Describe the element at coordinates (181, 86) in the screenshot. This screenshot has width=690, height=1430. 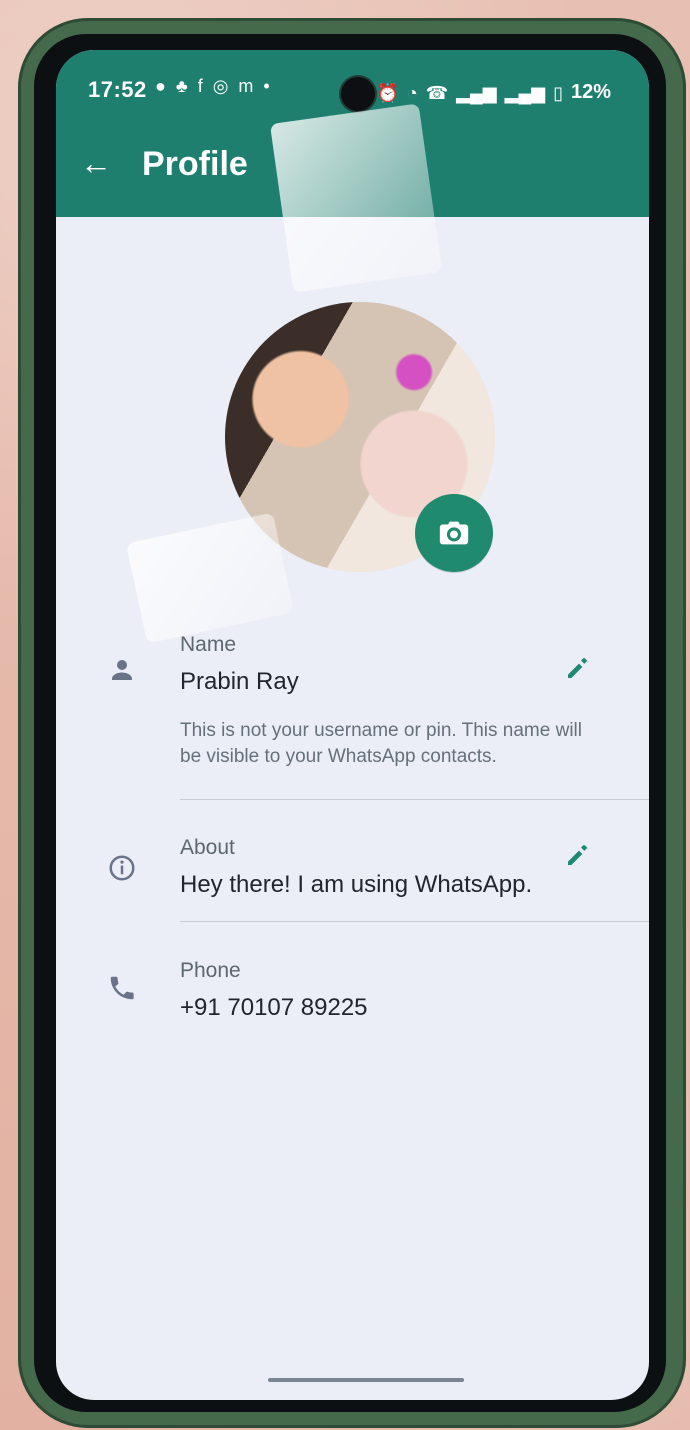
I see `snapchat-icon: ♣` at that location.